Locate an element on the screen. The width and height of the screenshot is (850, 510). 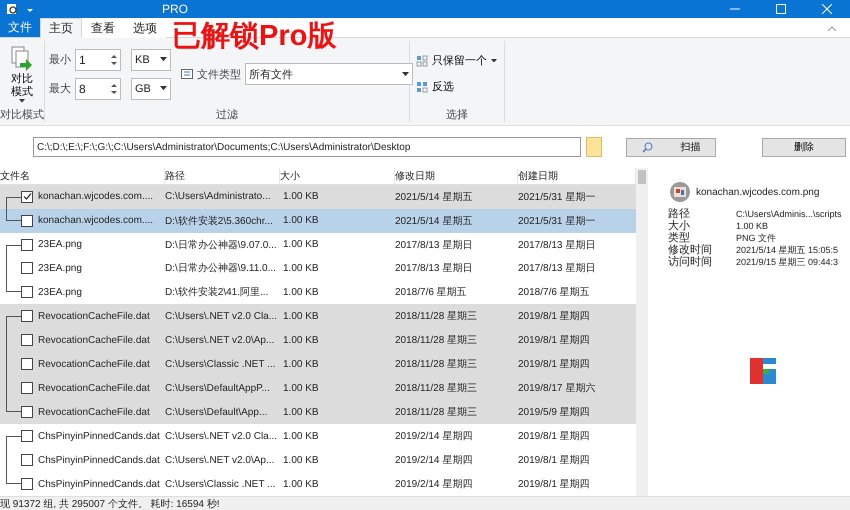
delete-button: 删除 is located at coordinates (804, 147).